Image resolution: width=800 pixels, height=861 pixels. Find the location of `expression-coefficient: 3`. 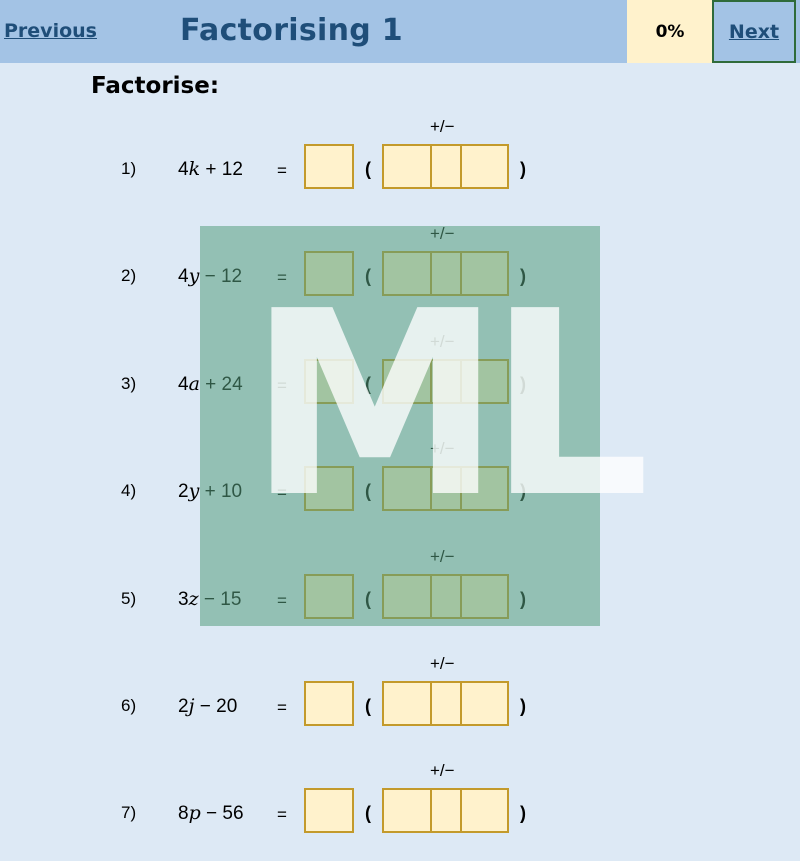

expression-coefficient: 3 is located at coordinates (183, 599).